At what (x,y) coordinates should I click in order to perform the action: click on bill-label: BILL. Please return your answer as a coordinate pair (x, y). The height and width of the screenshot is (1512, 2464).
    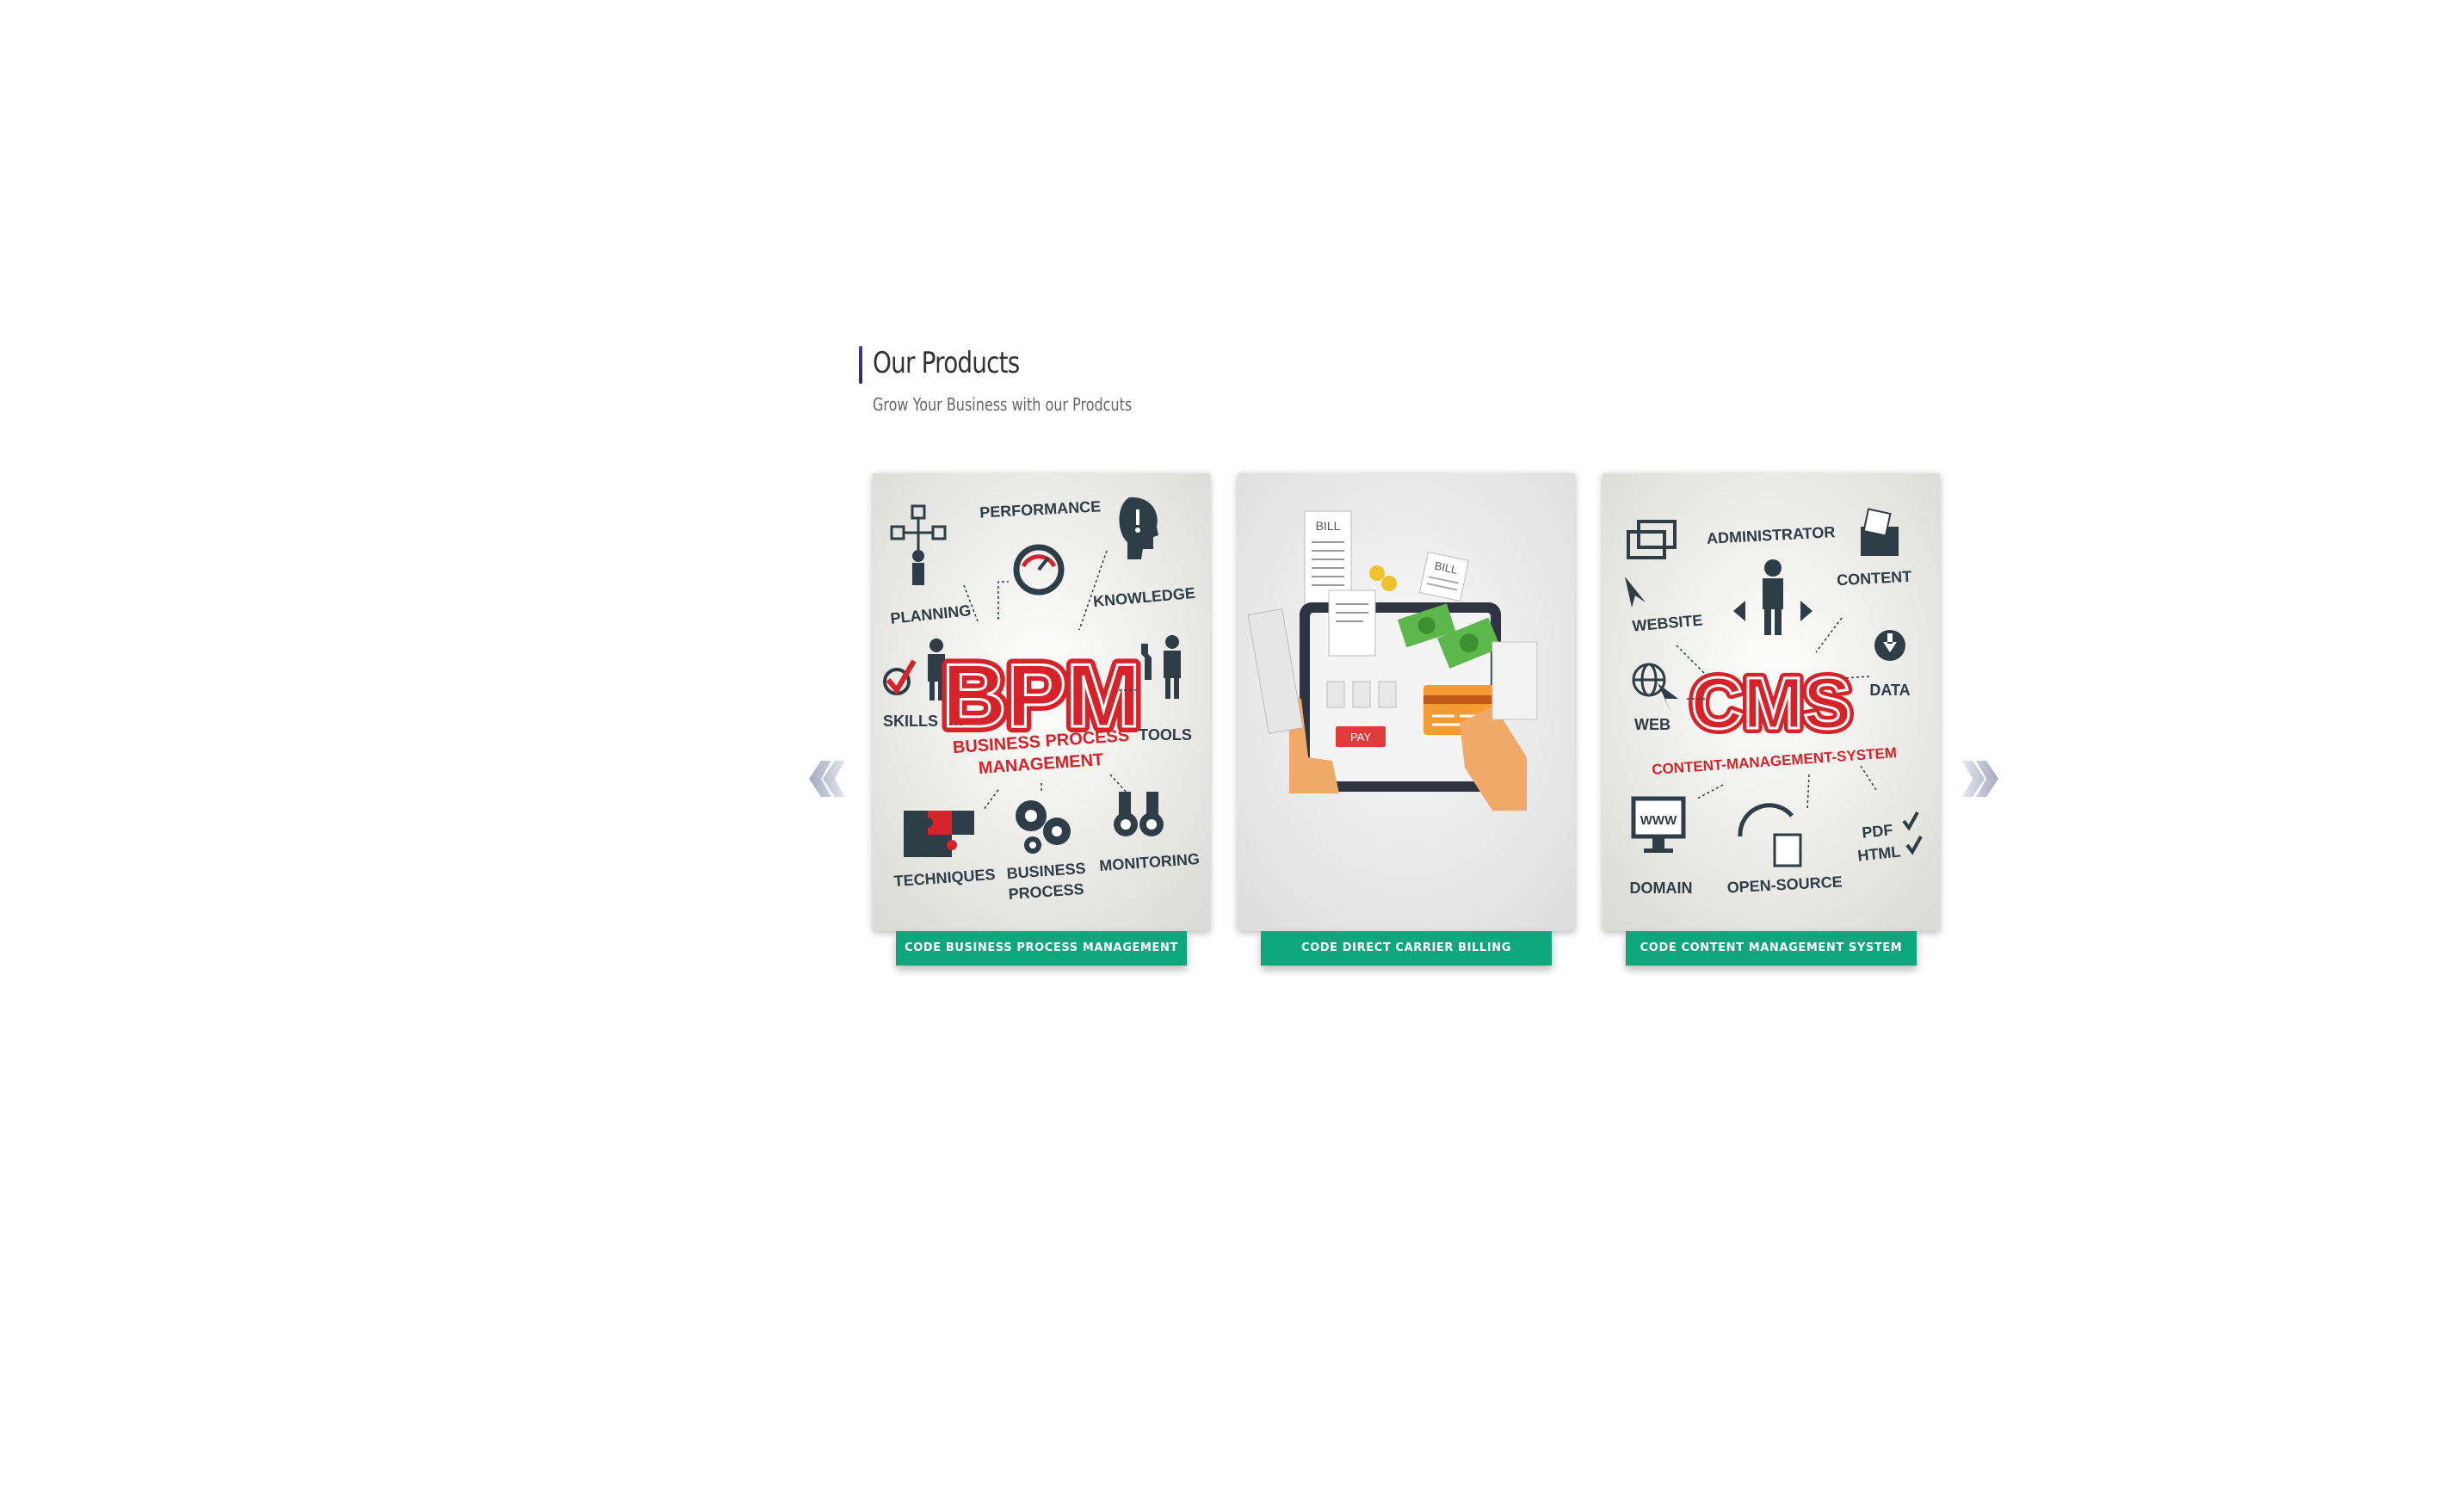
    Looking at the image, I should click on (1328, 526).